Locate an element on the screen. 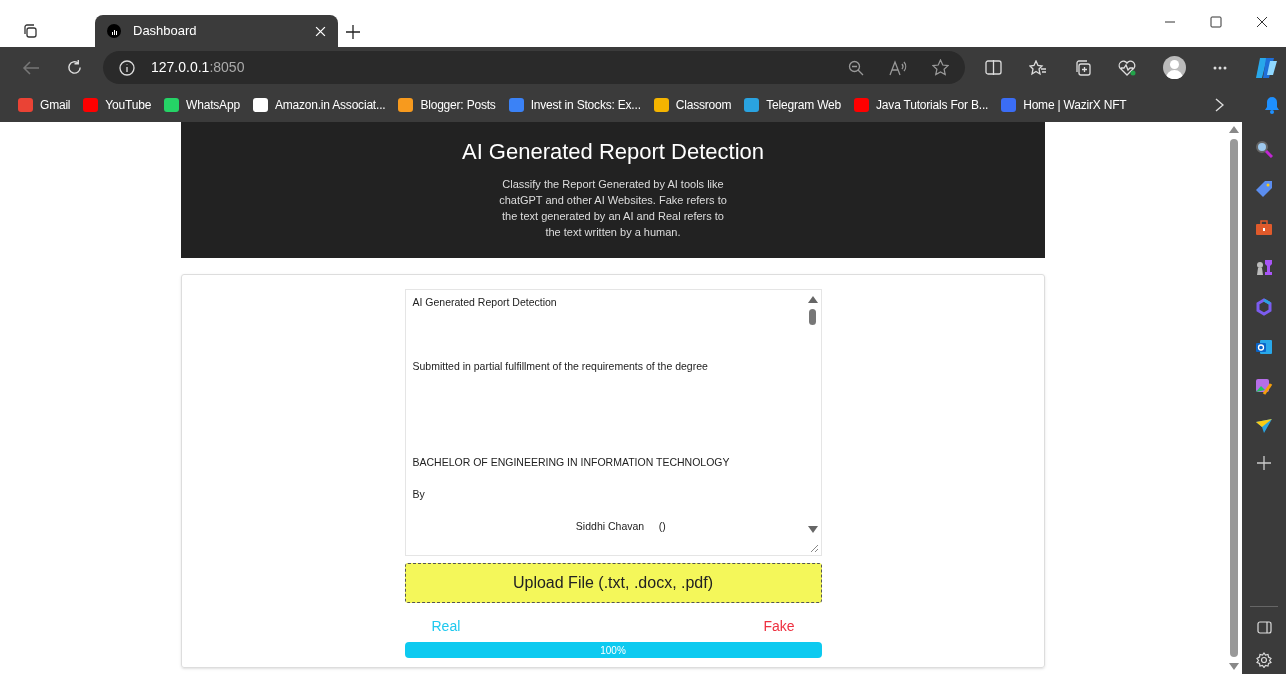 The height and width of the screenshot is (674, 1286). image-edit-icon is located at coordinates (1264, 387).